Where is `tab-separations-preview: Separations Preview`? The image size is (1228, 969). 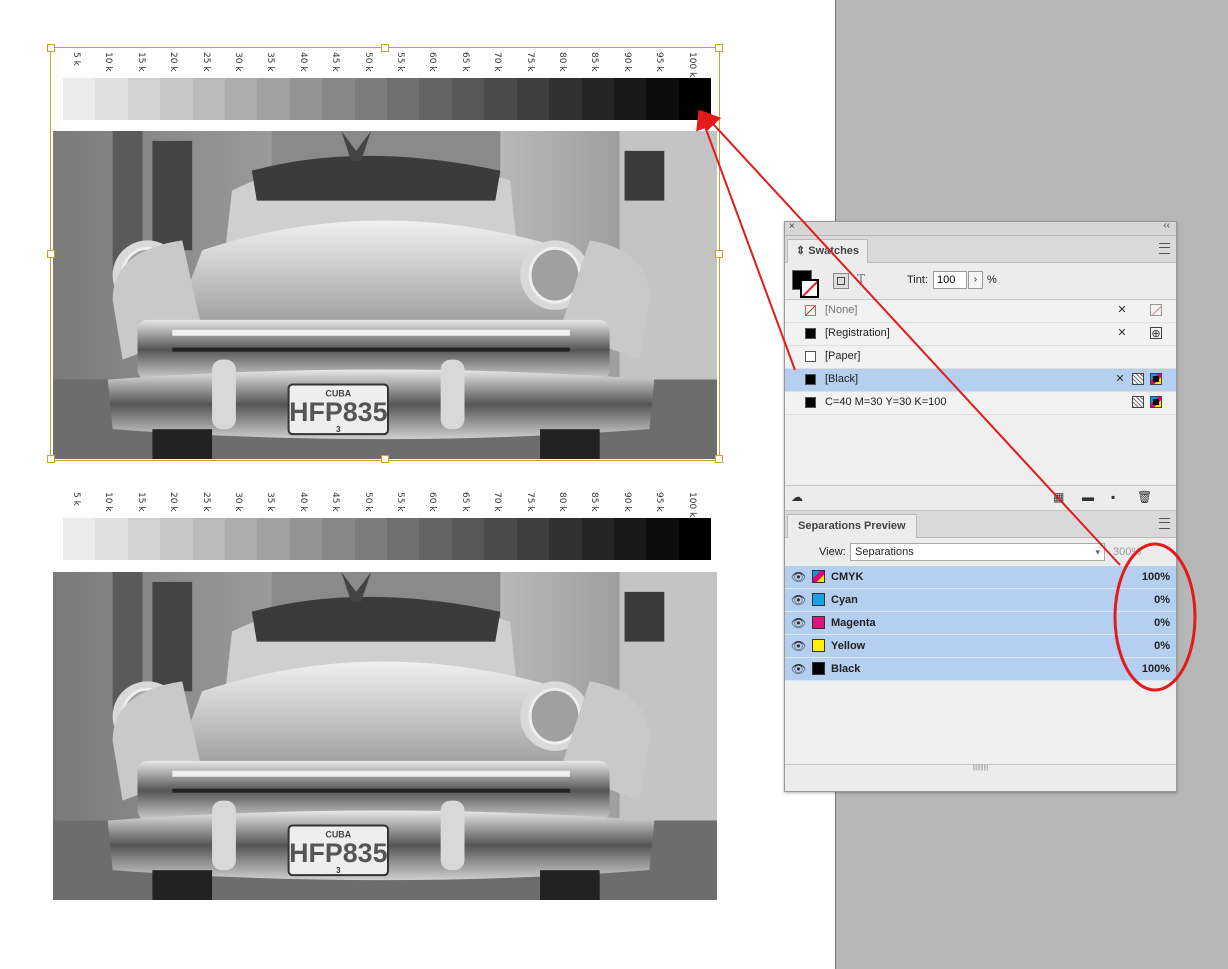
tab-separations-preview: Separations Preview is located at coordinates (852, 526).